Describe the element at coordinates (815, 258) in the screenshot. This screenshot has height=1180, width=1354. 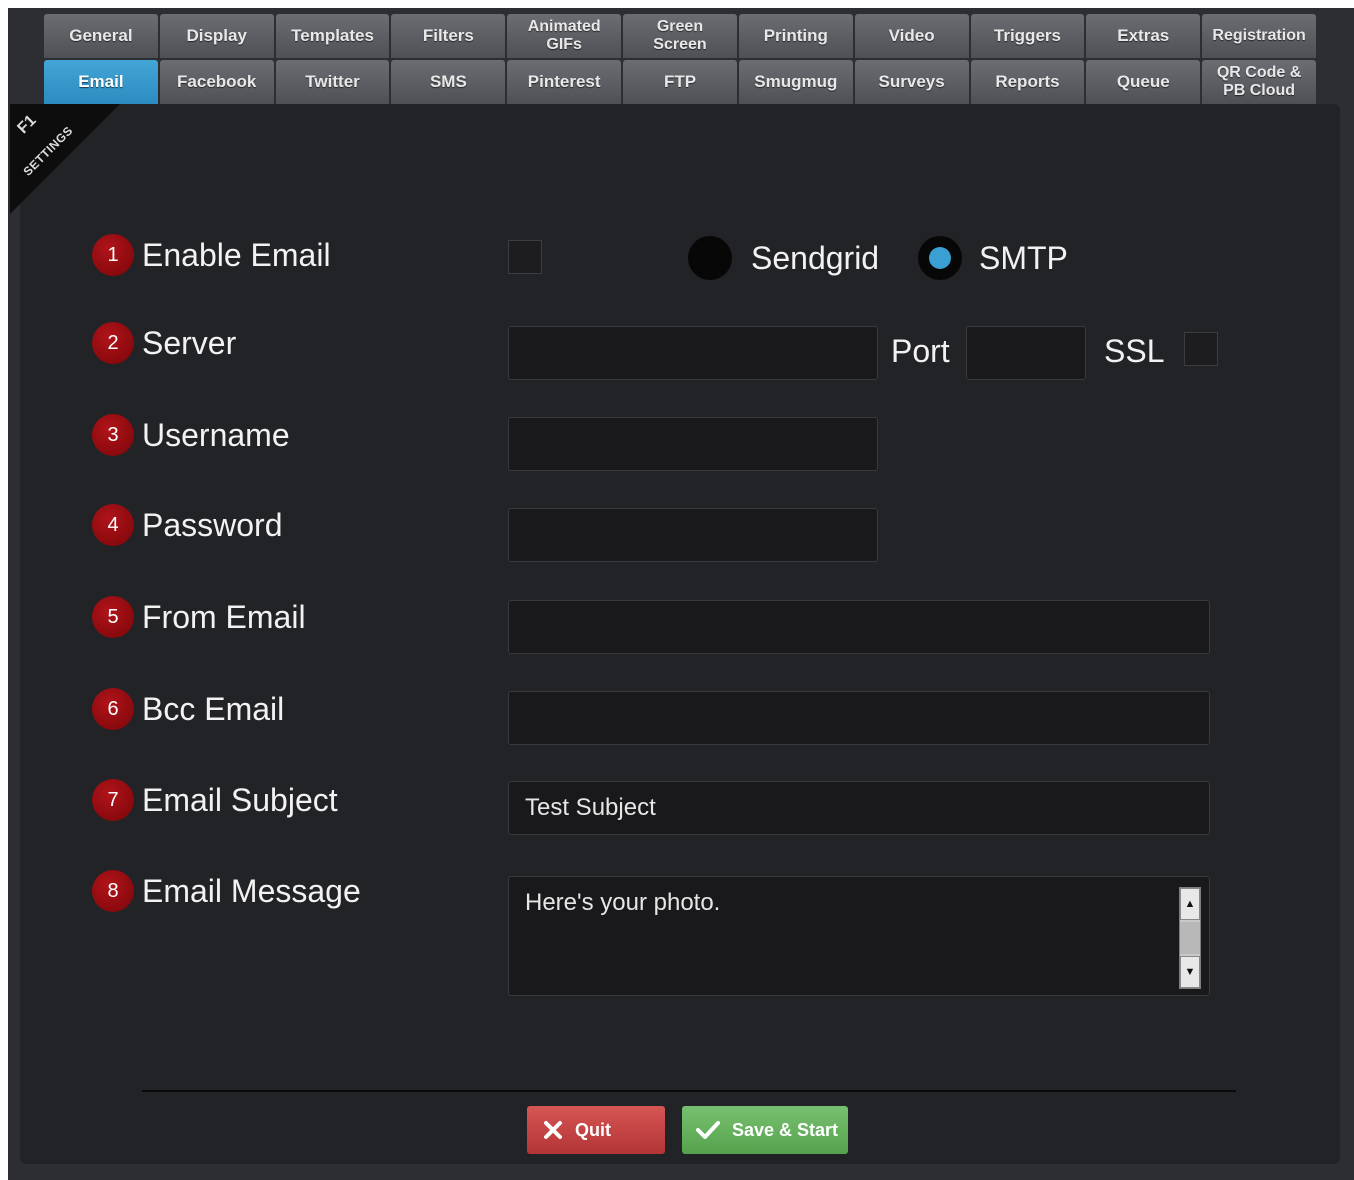
I see `sendgrid-label: Sendgrid` at that location.